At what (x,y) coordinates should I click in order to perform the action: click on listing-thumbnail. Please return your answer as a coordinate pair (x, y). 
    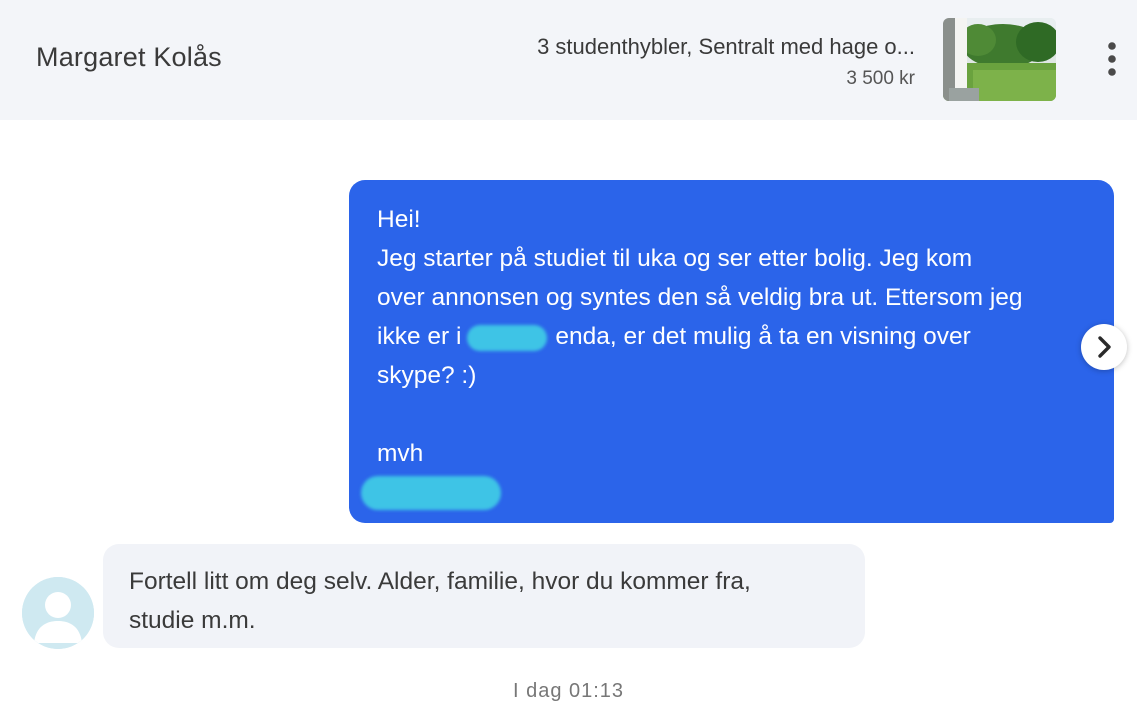
    Looking at the image, I should click on (999, 59).